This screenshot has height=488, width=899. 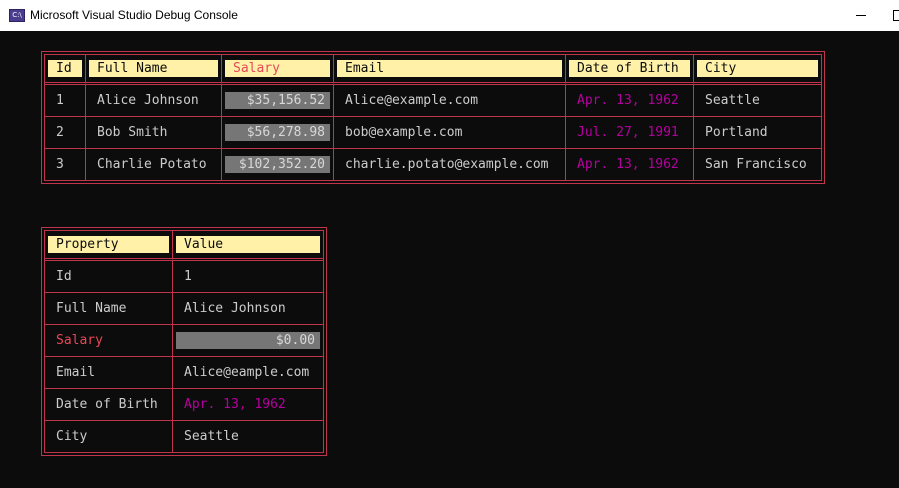 I want to click on column-header: Value, so click(x=248, y=246).